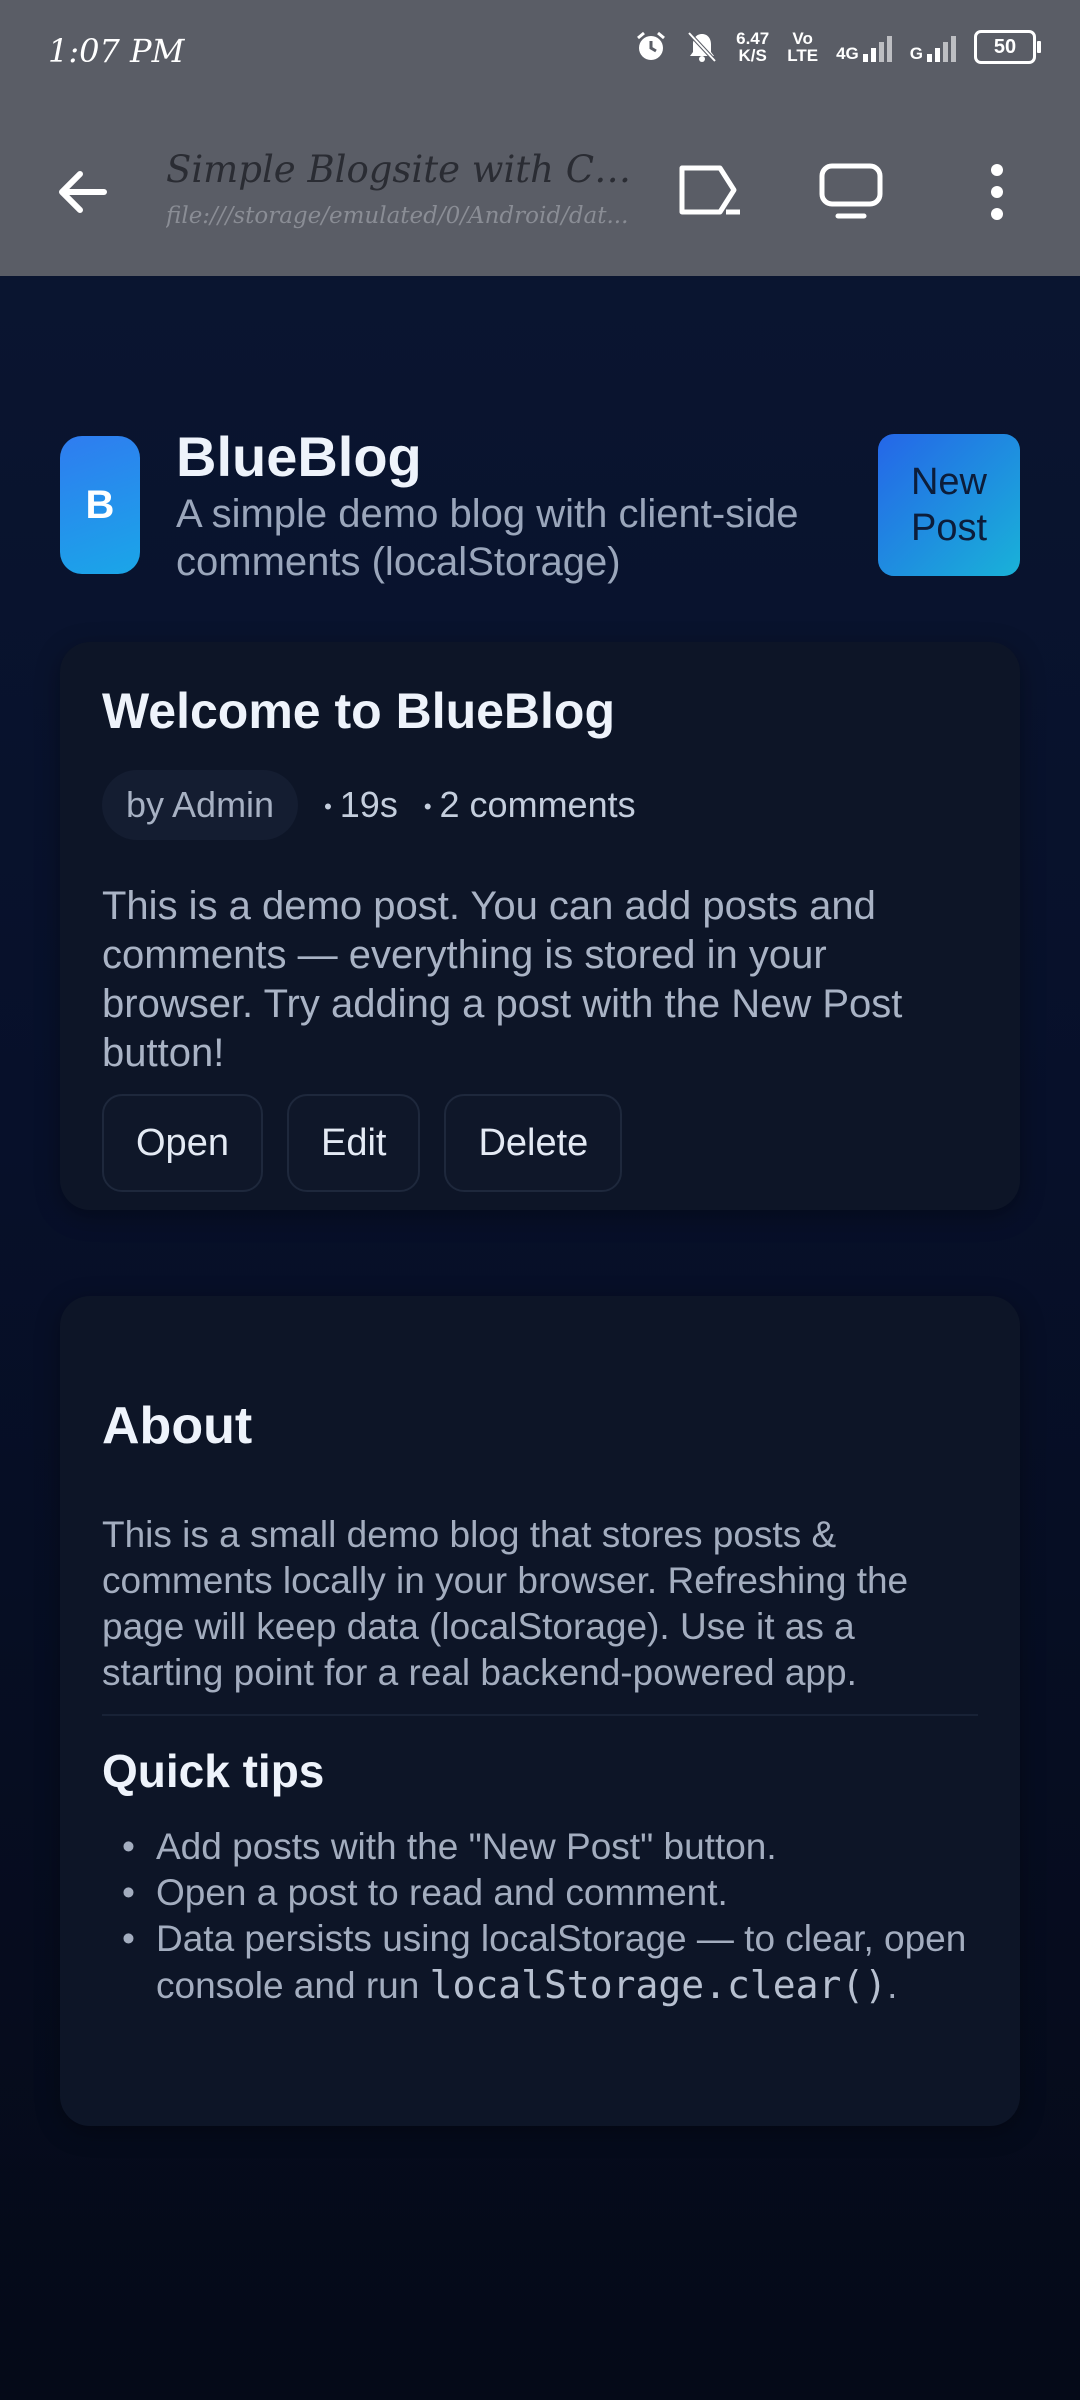 The height and width of the screenshot is (2400, 1080). I want to click on desktop-site-icon, so click(851, 192).